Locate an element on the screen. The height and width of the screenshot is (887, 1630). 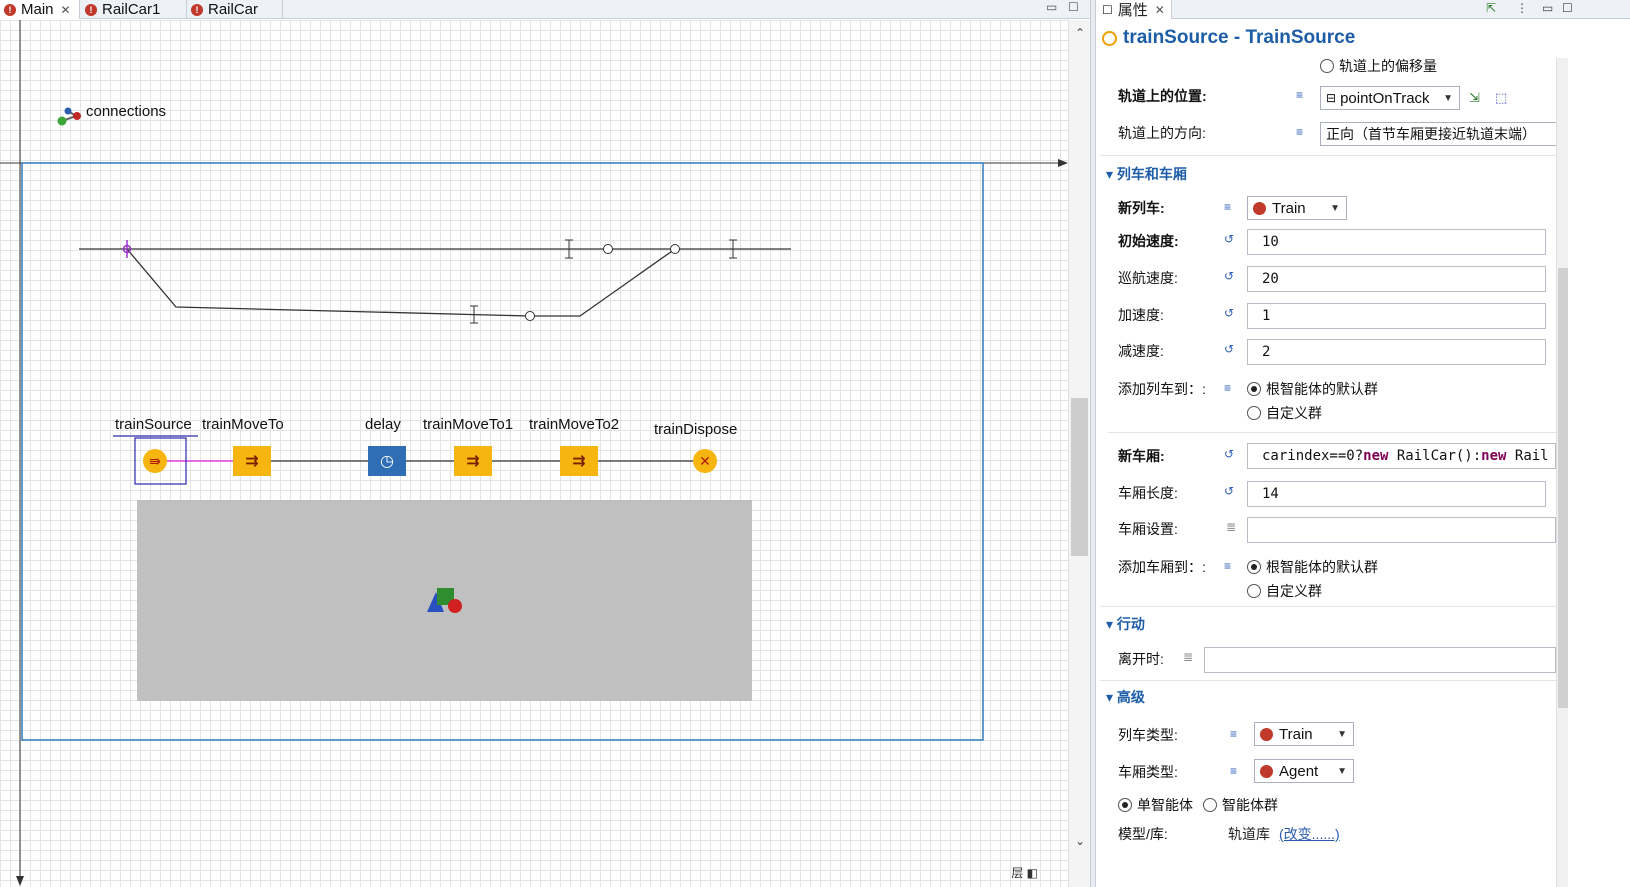
menu-icon: ⋮ is located at coordinates (1522, 8).